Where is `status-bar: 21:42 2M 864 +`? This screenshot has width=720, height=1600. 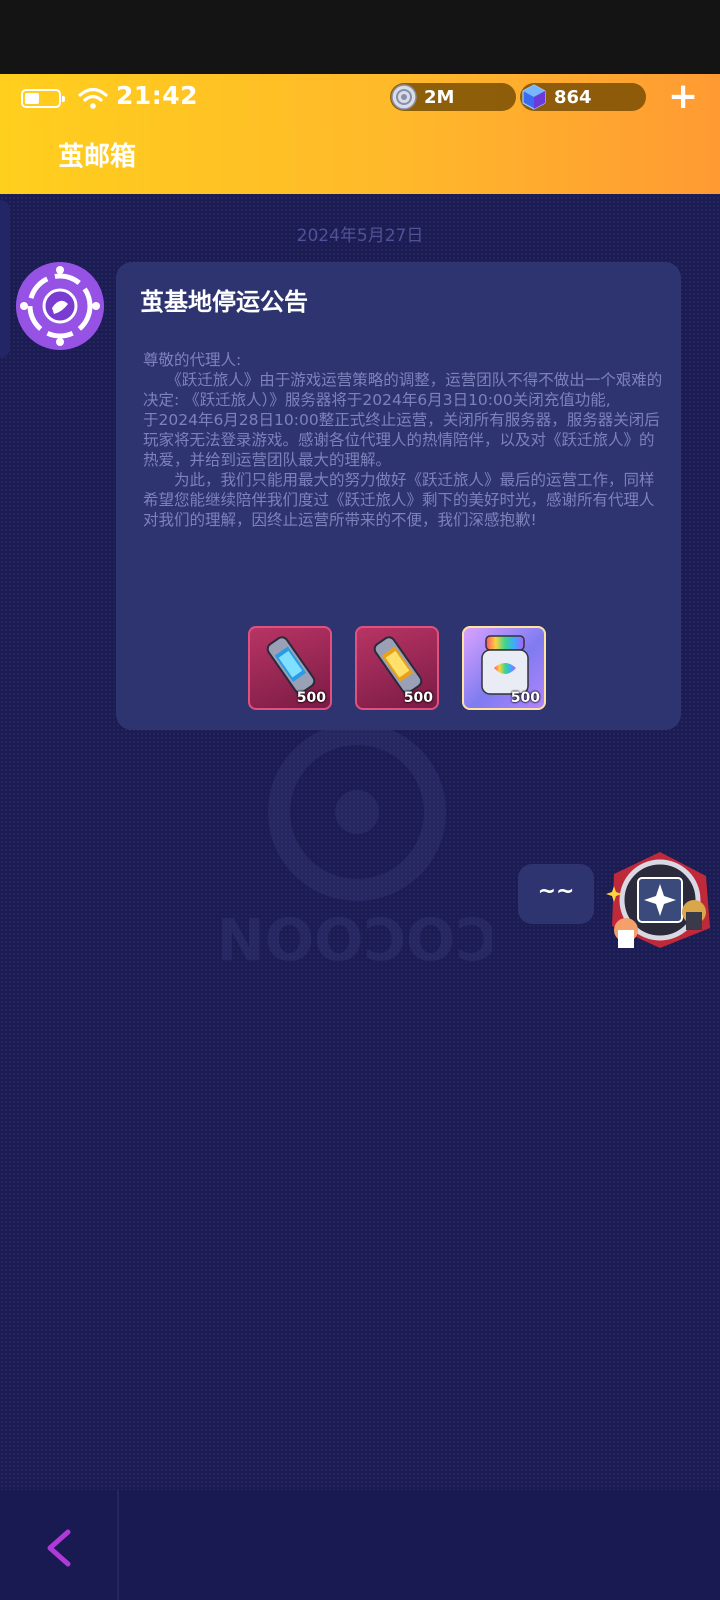
status-bar: 21:42 2M 864 + is located at coordinates (360, 97).